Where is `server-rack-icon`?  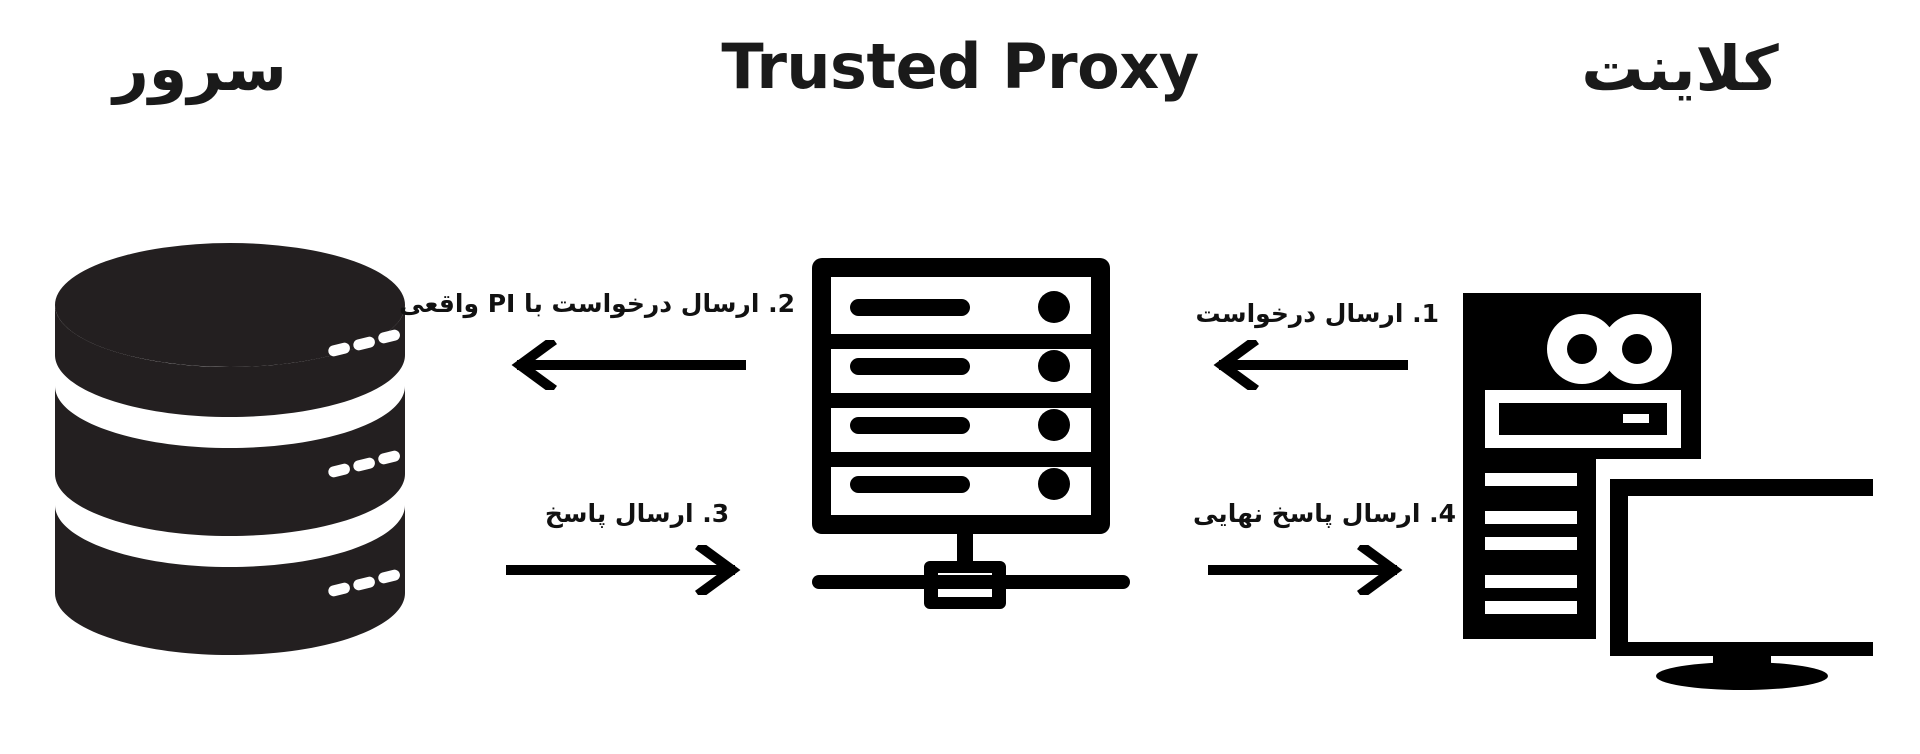 server-rack-icon is located at coordinates (971, 435).